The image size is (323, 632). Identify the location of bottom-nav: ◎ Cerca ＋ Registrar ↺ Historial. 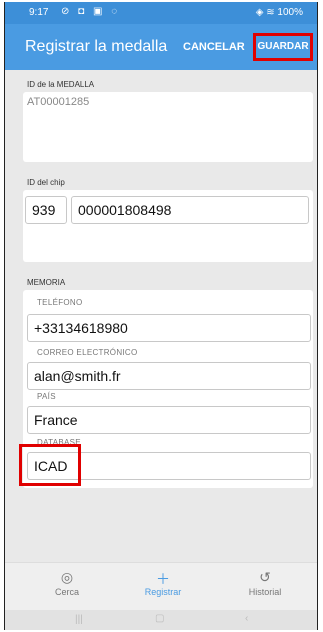
(161, 586).